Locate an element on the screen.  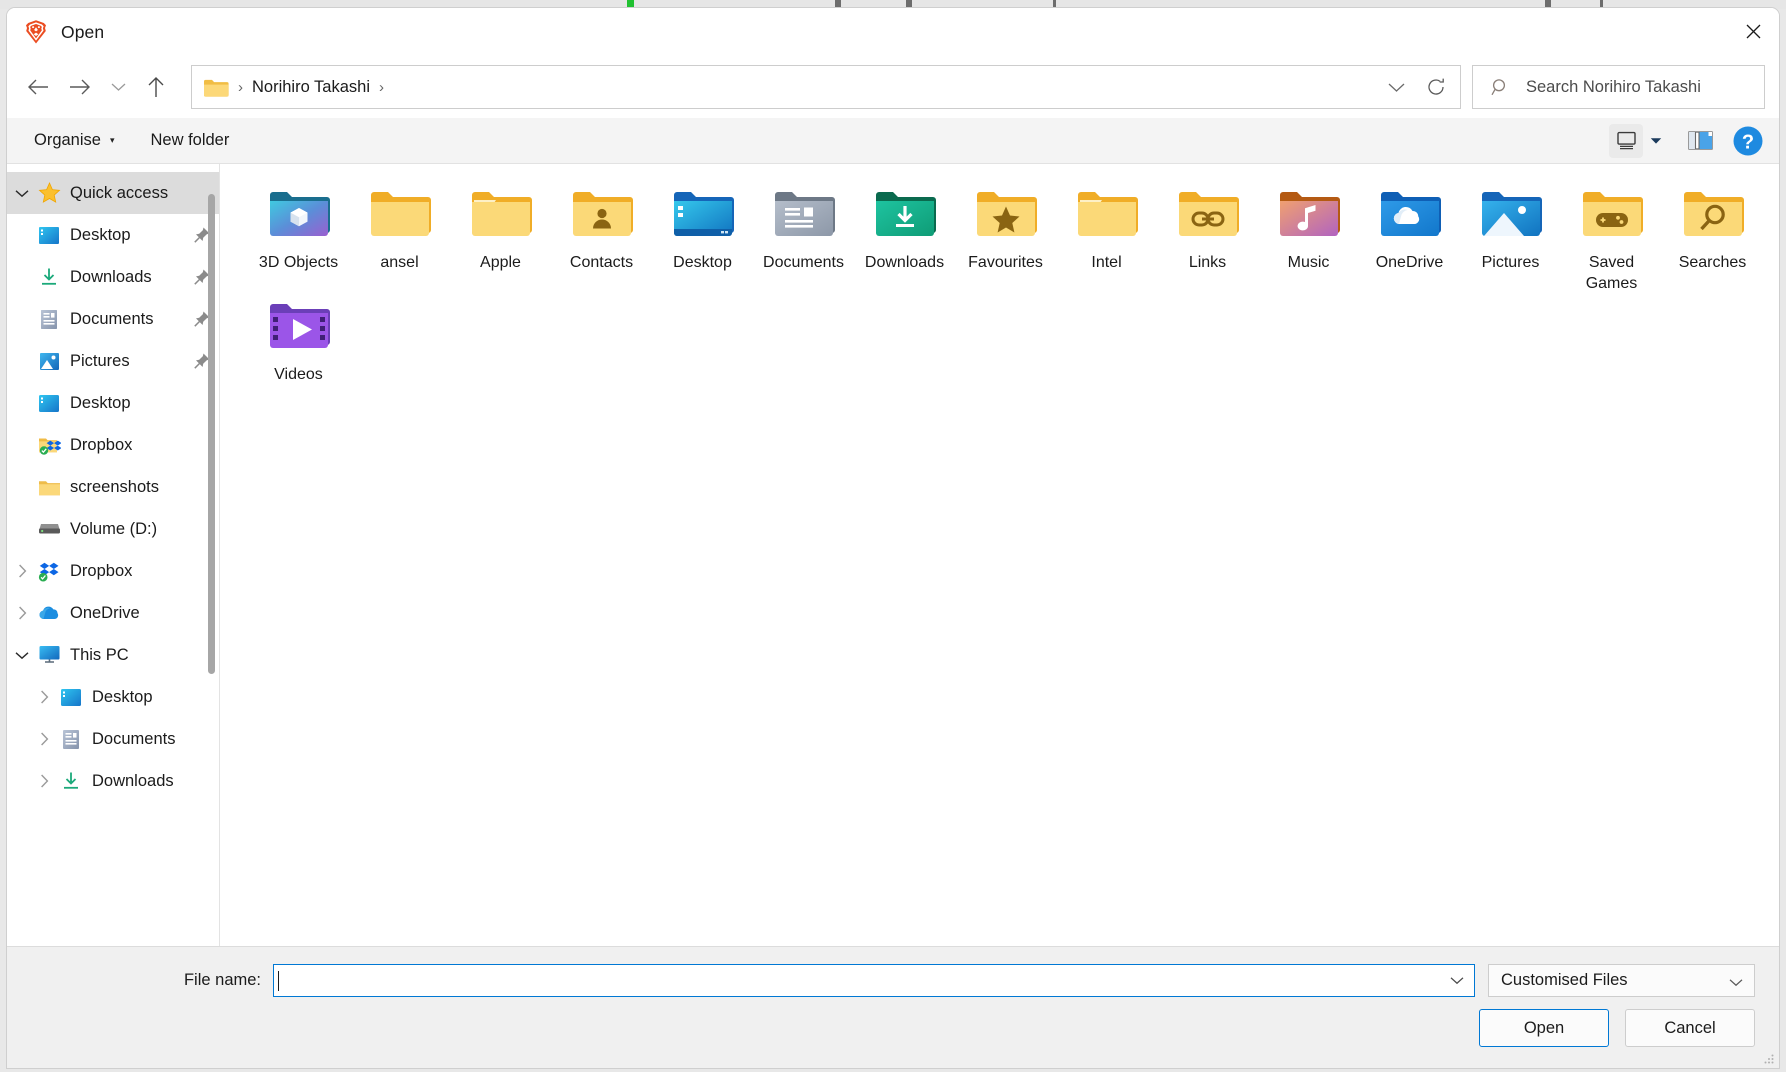
file-item-favourites: Favourites is located at coordinates (1005, 238).